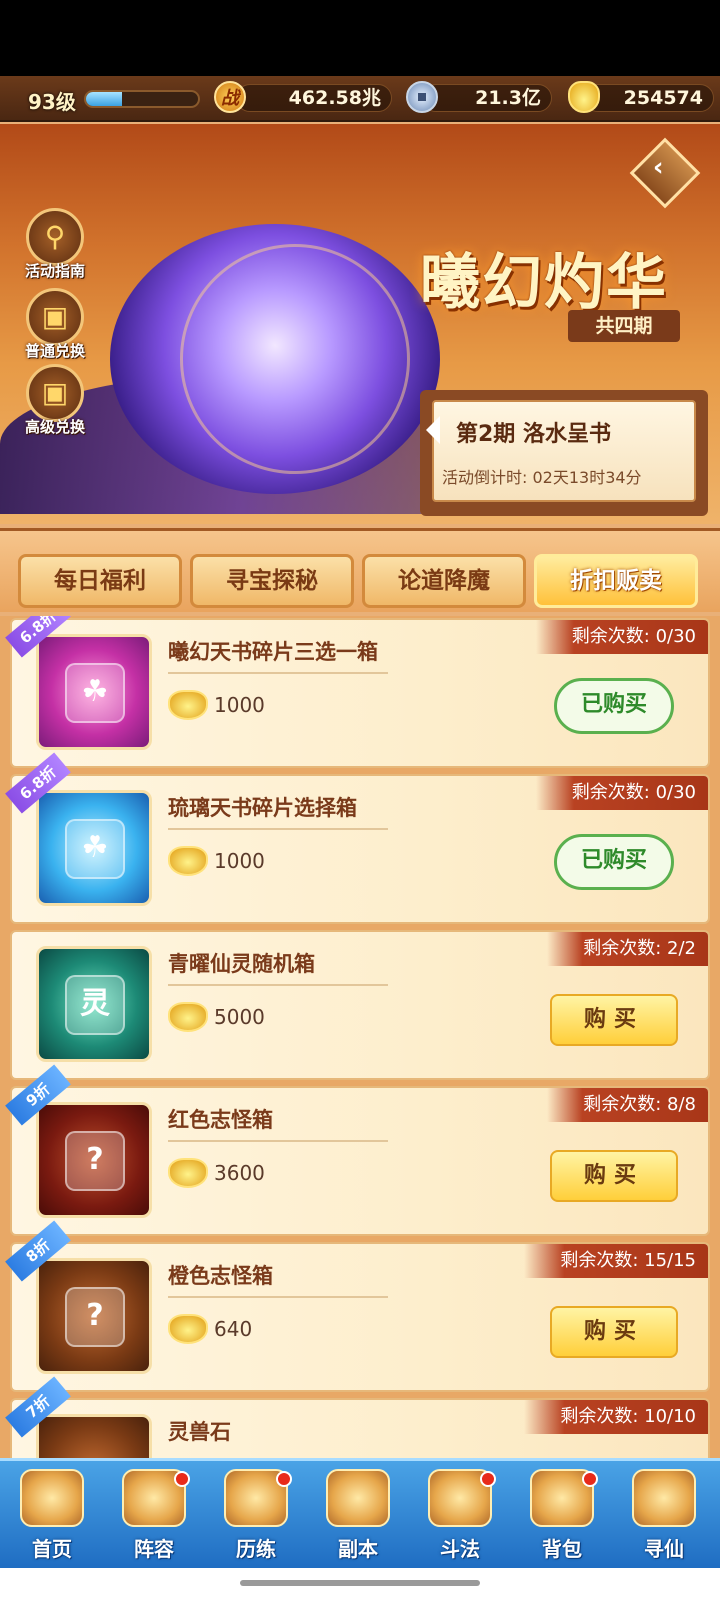  Describe the element at coordinates (256, 1549) in the screenshot. I see `nav-training-label: 历练` at that location.